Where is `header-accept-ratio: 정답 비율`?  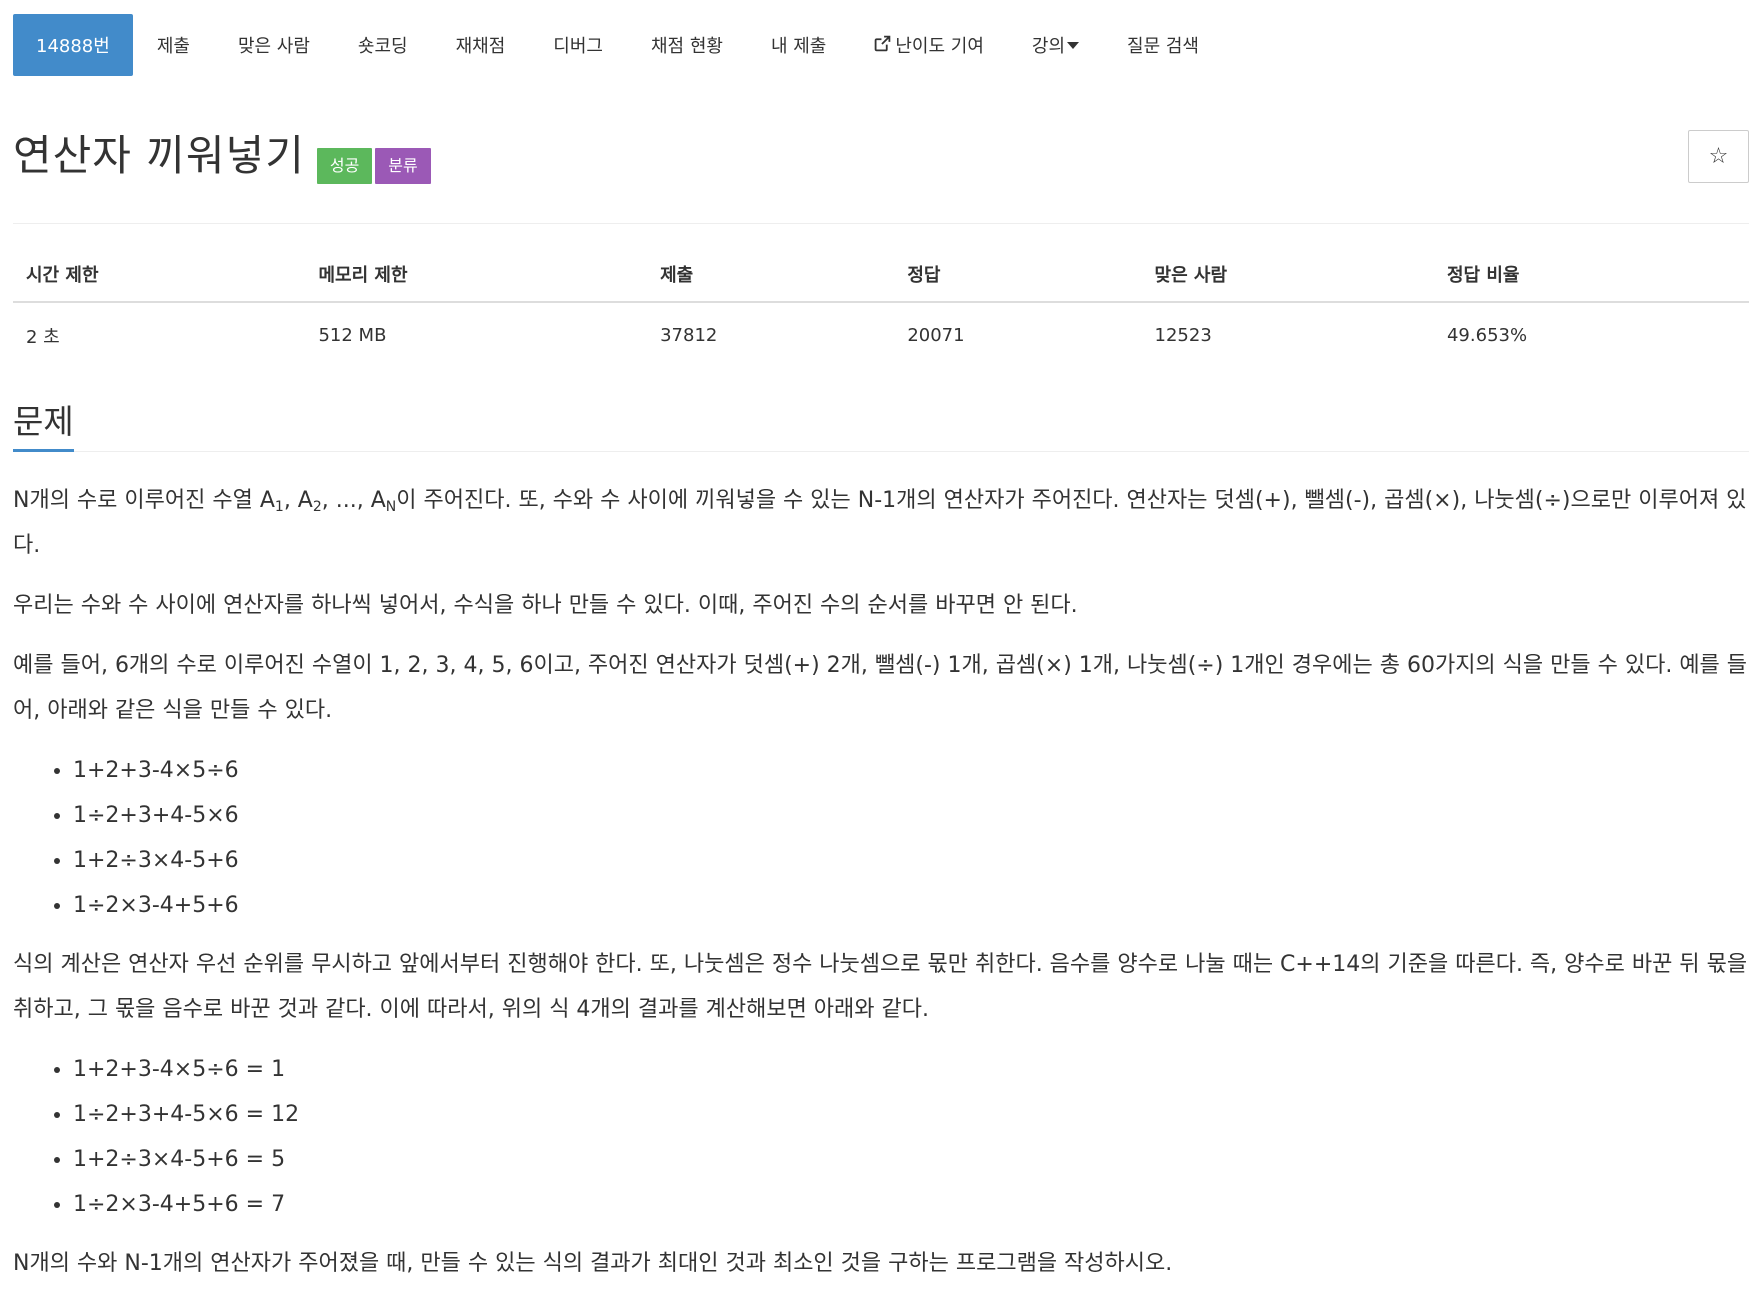
header-accept-ratio: 정답 비율 is located at coordinates (1591, 282).